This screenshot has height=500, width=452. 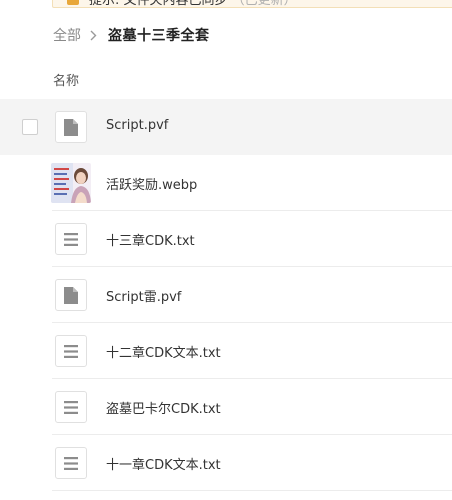 I want to click on file-row: 盗墓巴卡尔CDK.txt, so click(x=226, y=407).